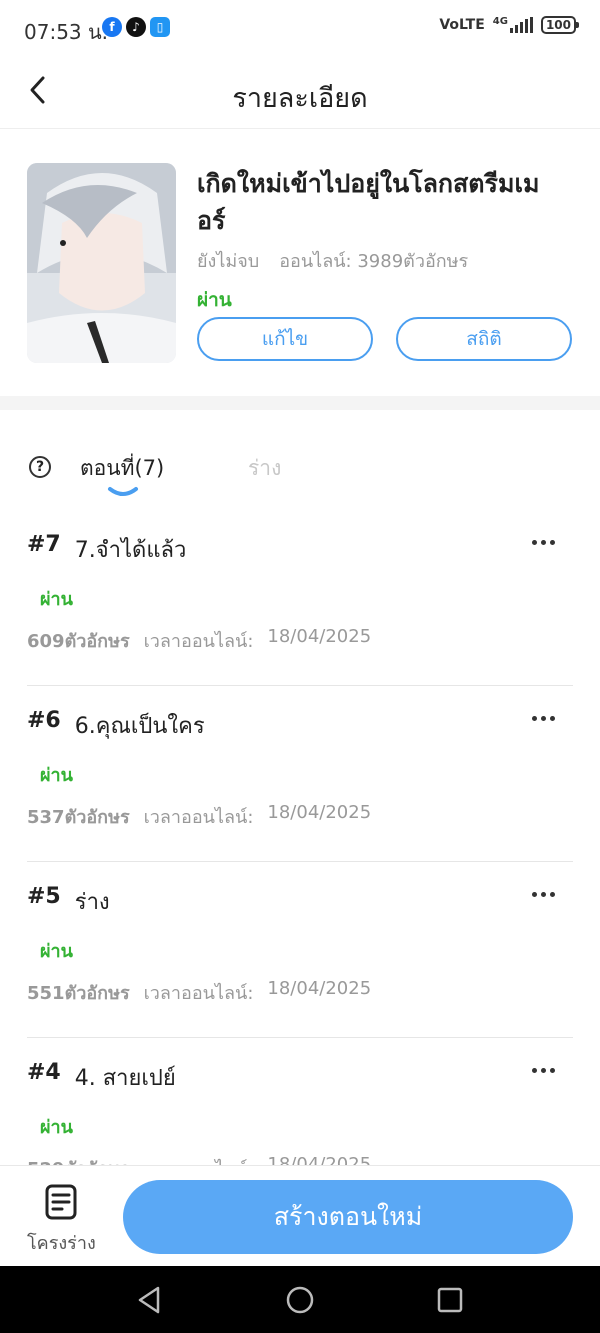 The height and width of the screenshot is (1333, 600). I want to click on facebook-icon: f, so click(112, 27).